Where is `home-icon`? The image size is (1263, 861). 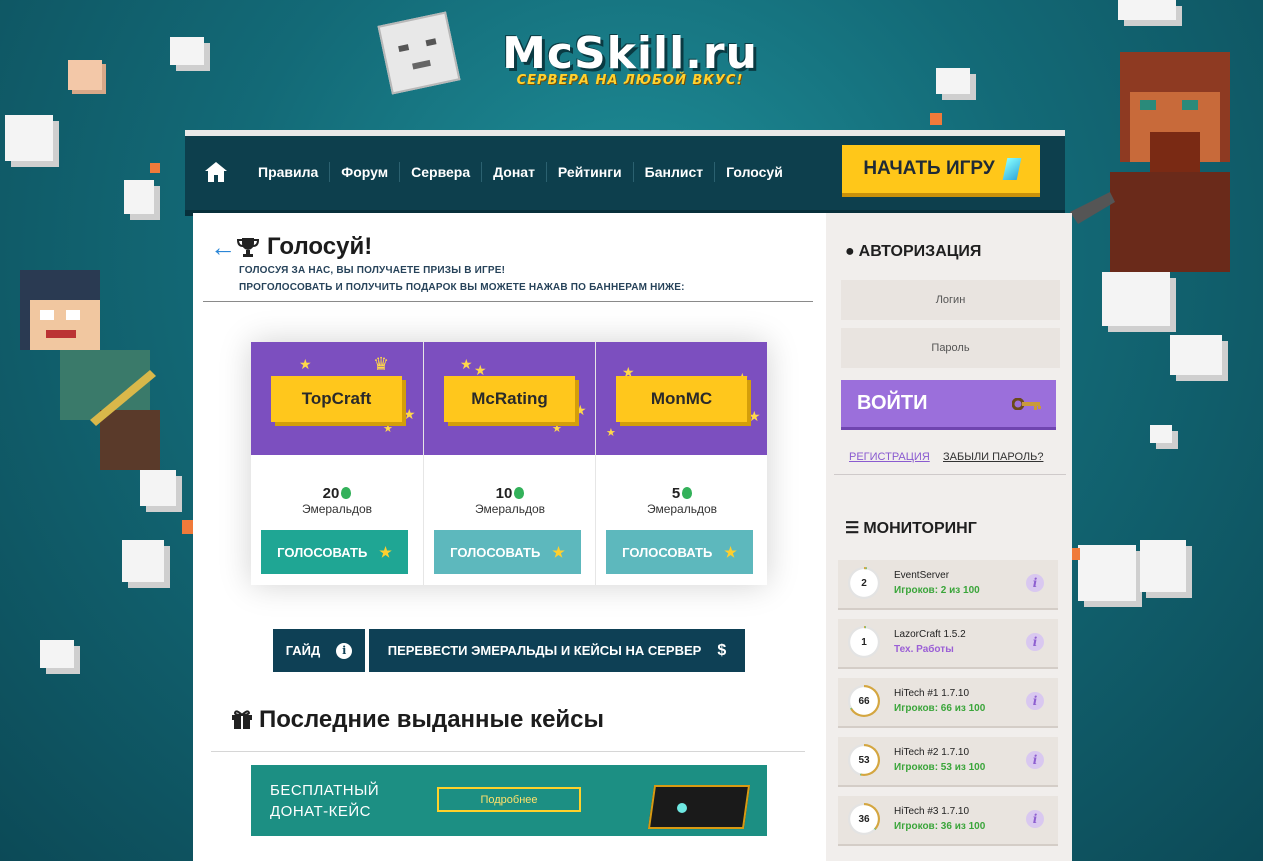
home-icon is located at coordinates (216, 172).